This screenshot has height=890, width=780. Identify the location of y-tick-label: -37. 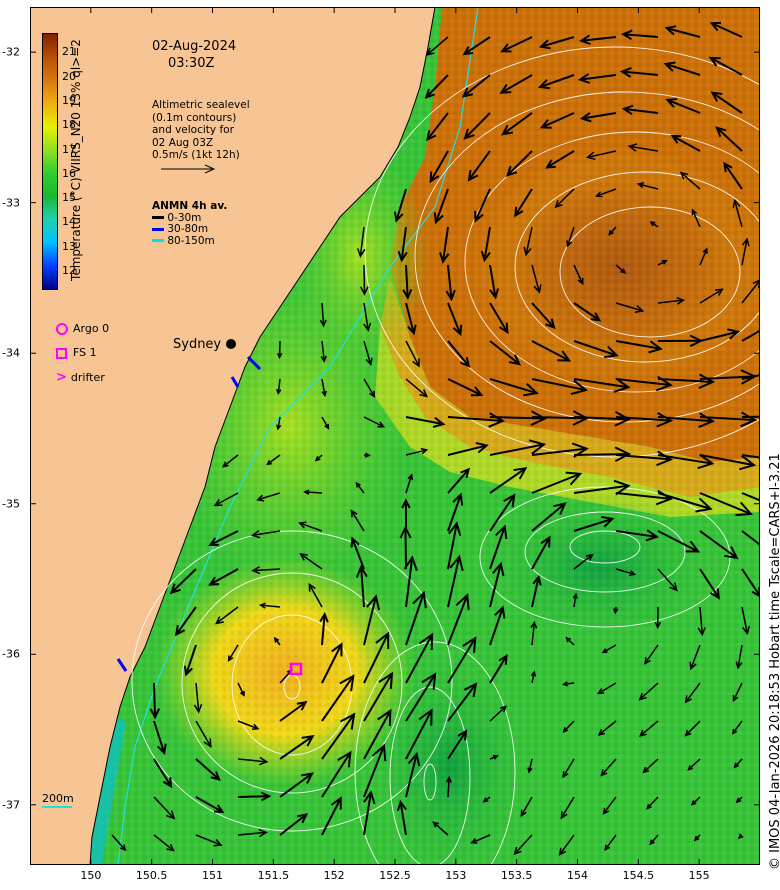
(11, 805).